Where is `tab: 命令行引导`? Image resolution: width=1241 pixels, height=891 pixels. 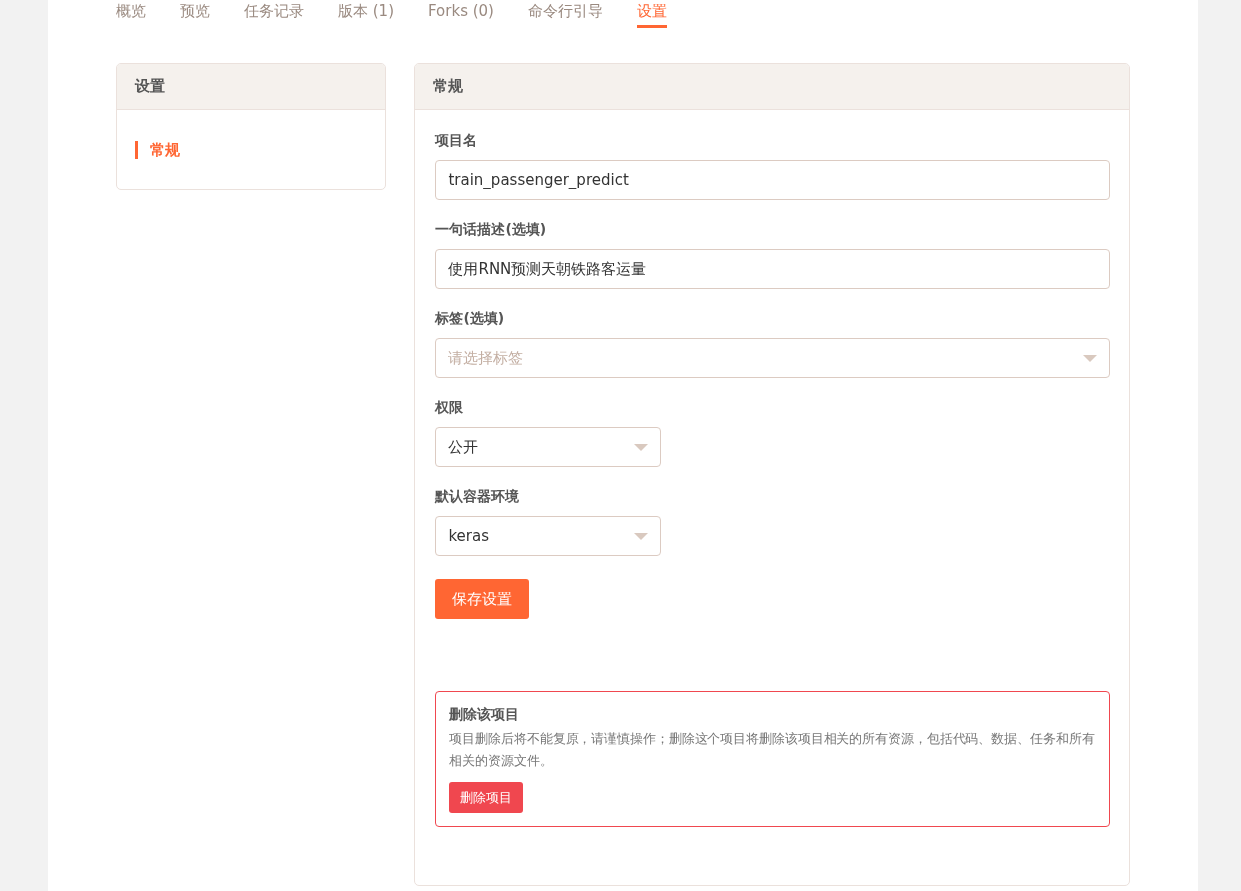 tab: 命令行引导 is located at coordinates (565, 14).